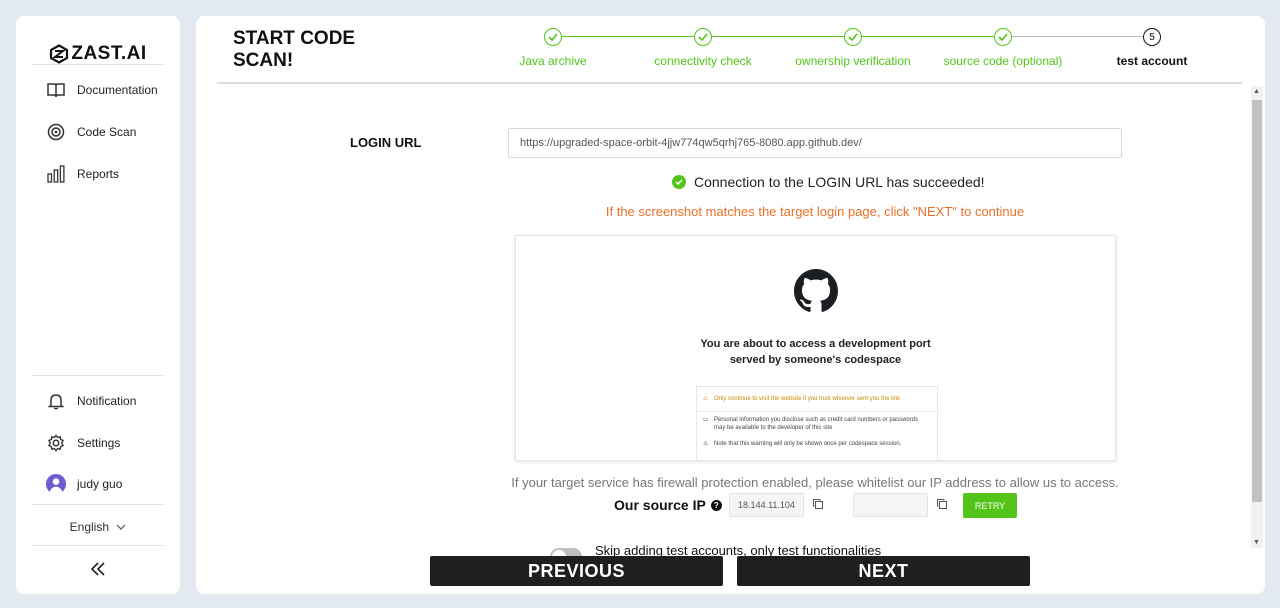  I want to click on brand-logo: ZAST.AI, so click(98, 54).